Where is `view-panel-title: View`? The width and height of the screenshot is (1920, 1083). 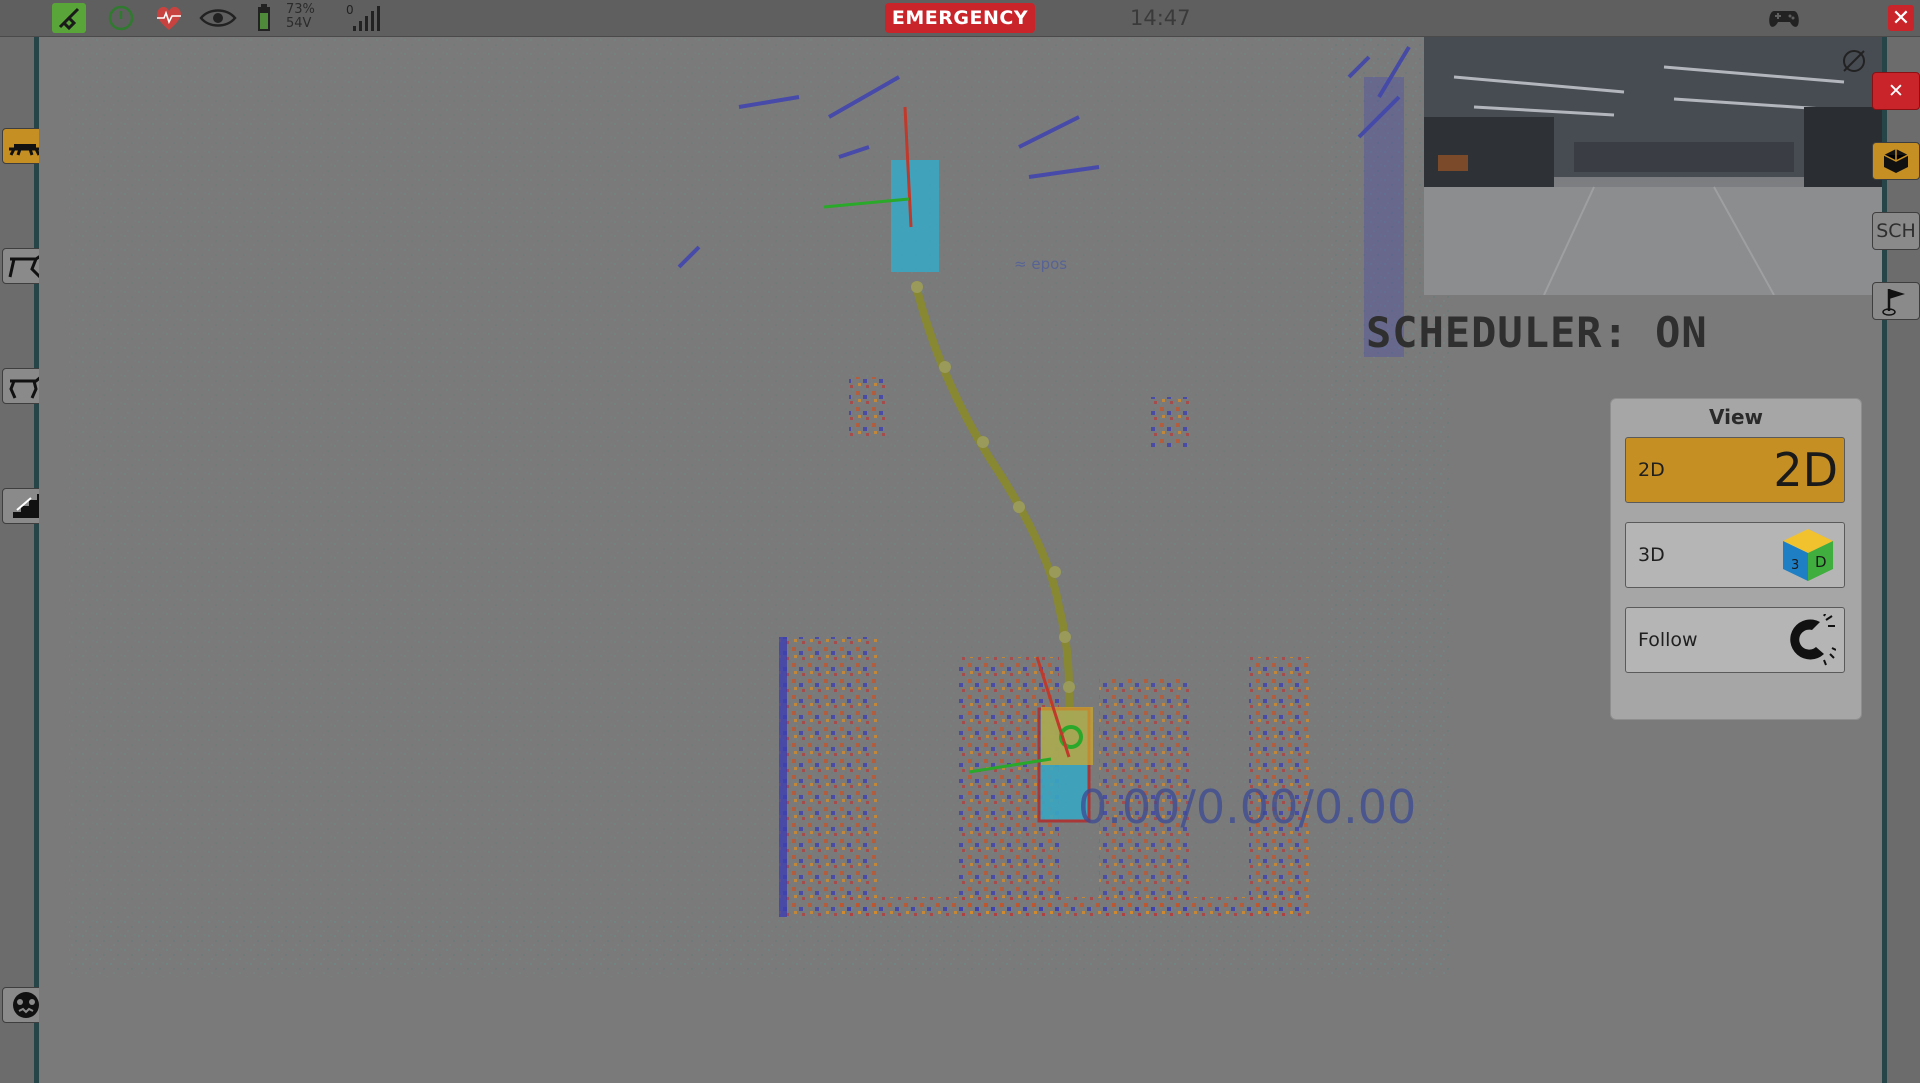 view-panel-title: View is located at coordinates (1736, 417).